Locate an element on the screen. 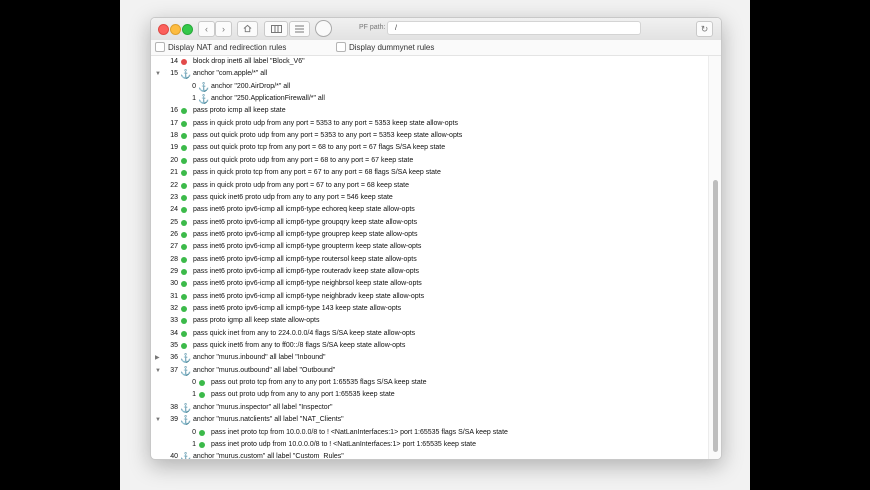 Image resolution: width=870 pixels, height=490 pixels. rule-text: block drop inet6 all label "Block_V6" is located at coordinates (249, 61).